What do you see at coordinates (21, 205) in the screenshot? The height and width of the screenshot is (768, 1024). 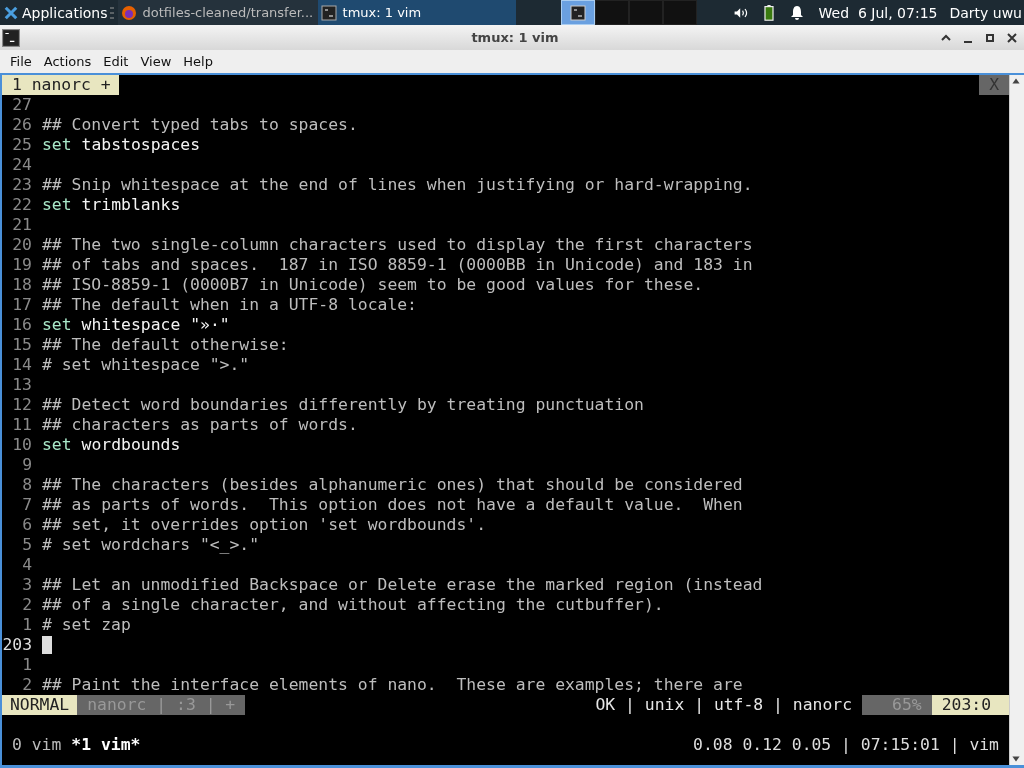 I see `line-number: 22` at bounding box center [21, 205].